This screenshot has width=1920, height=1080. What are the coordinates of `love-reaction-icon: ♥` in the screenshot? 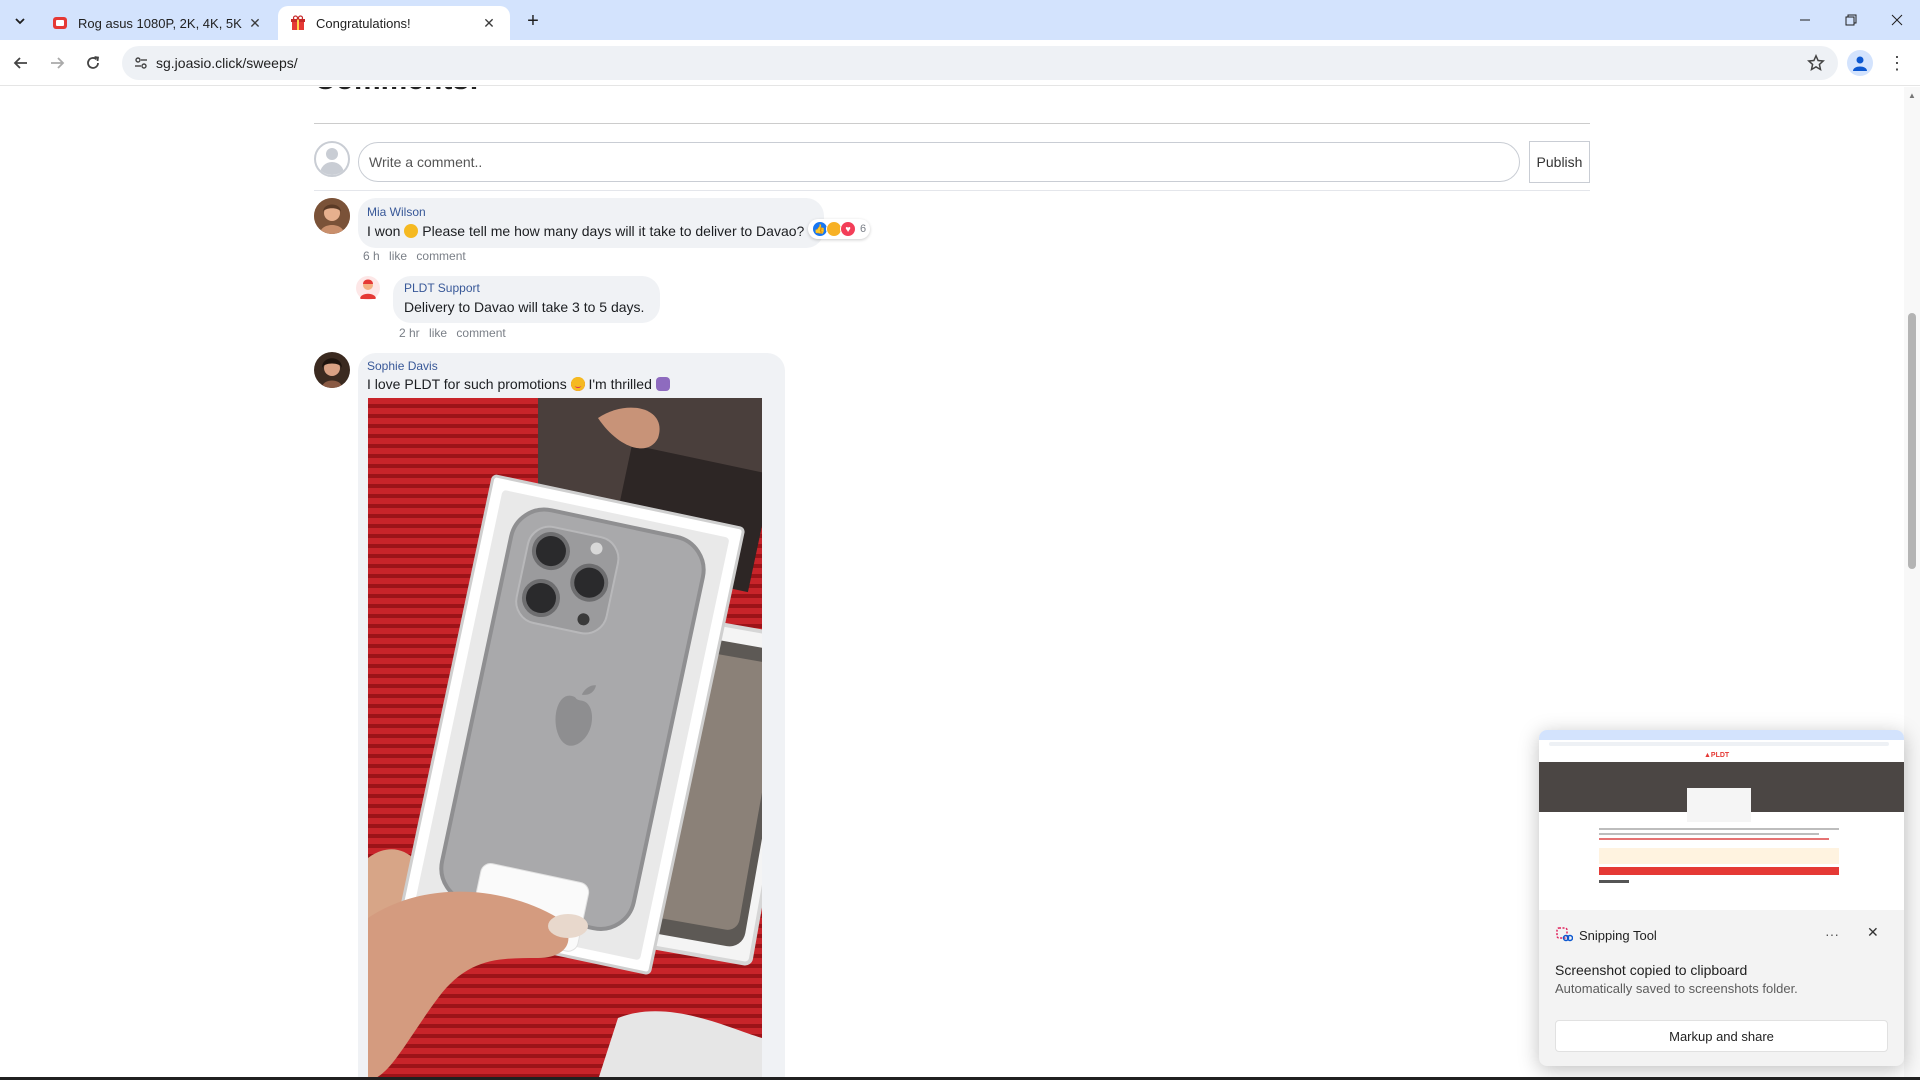 It's located at (848, 229).